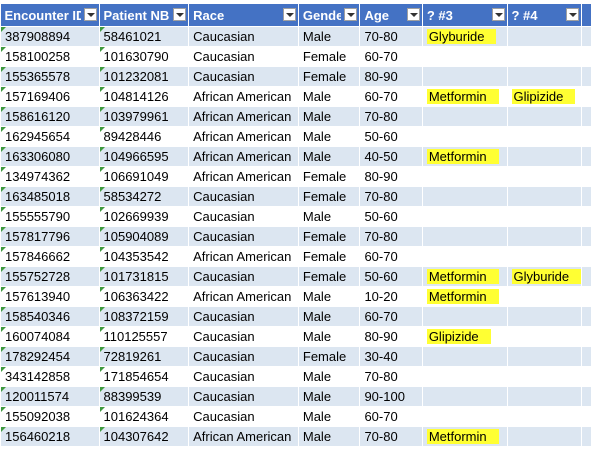 This screenshot has width=592, height=453. Describe the element at coordinates (144, 416) in the screenshot. I see `cell-patient-nbr: 101624364` at that location.